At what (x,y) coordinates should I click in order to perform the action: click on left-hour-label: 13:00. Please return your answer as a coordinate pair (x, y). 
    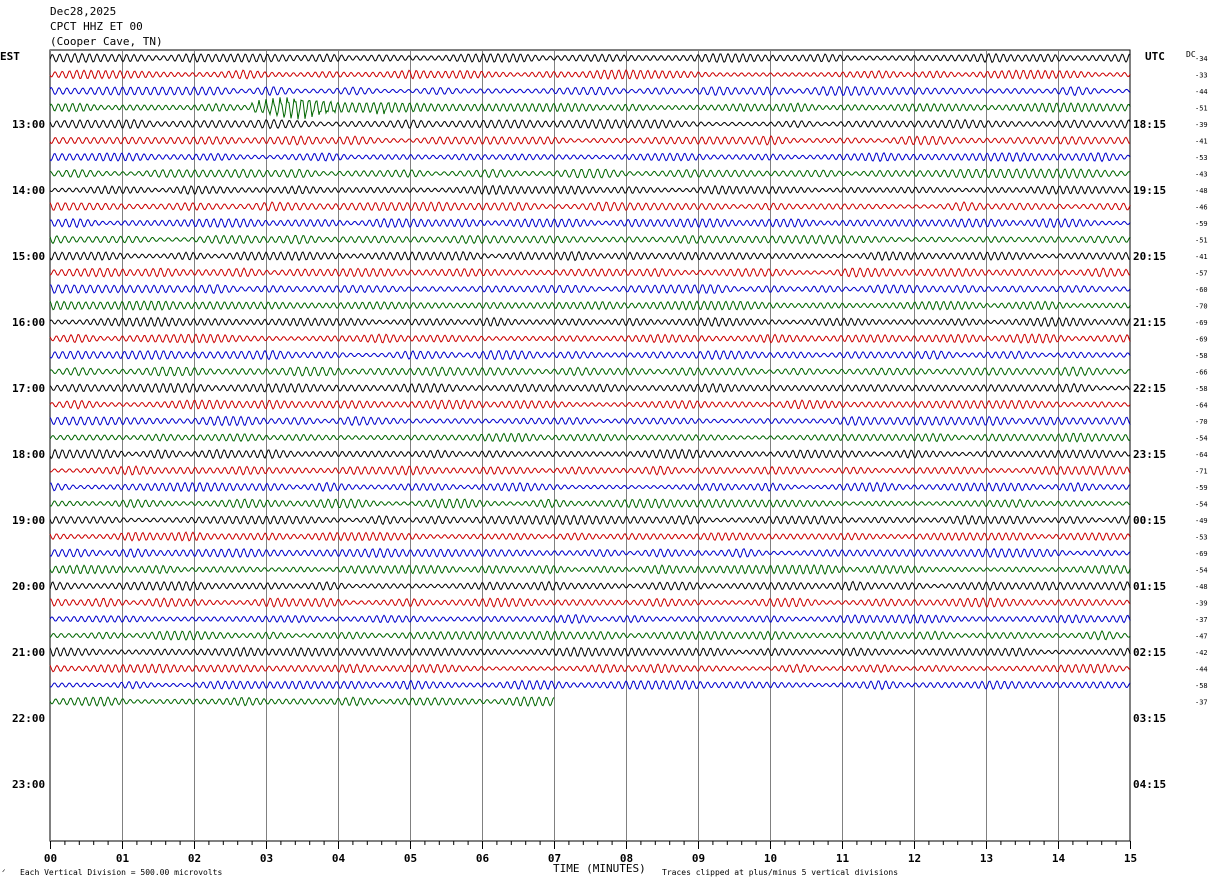
    Looking at the image, I should click on (28, 124).